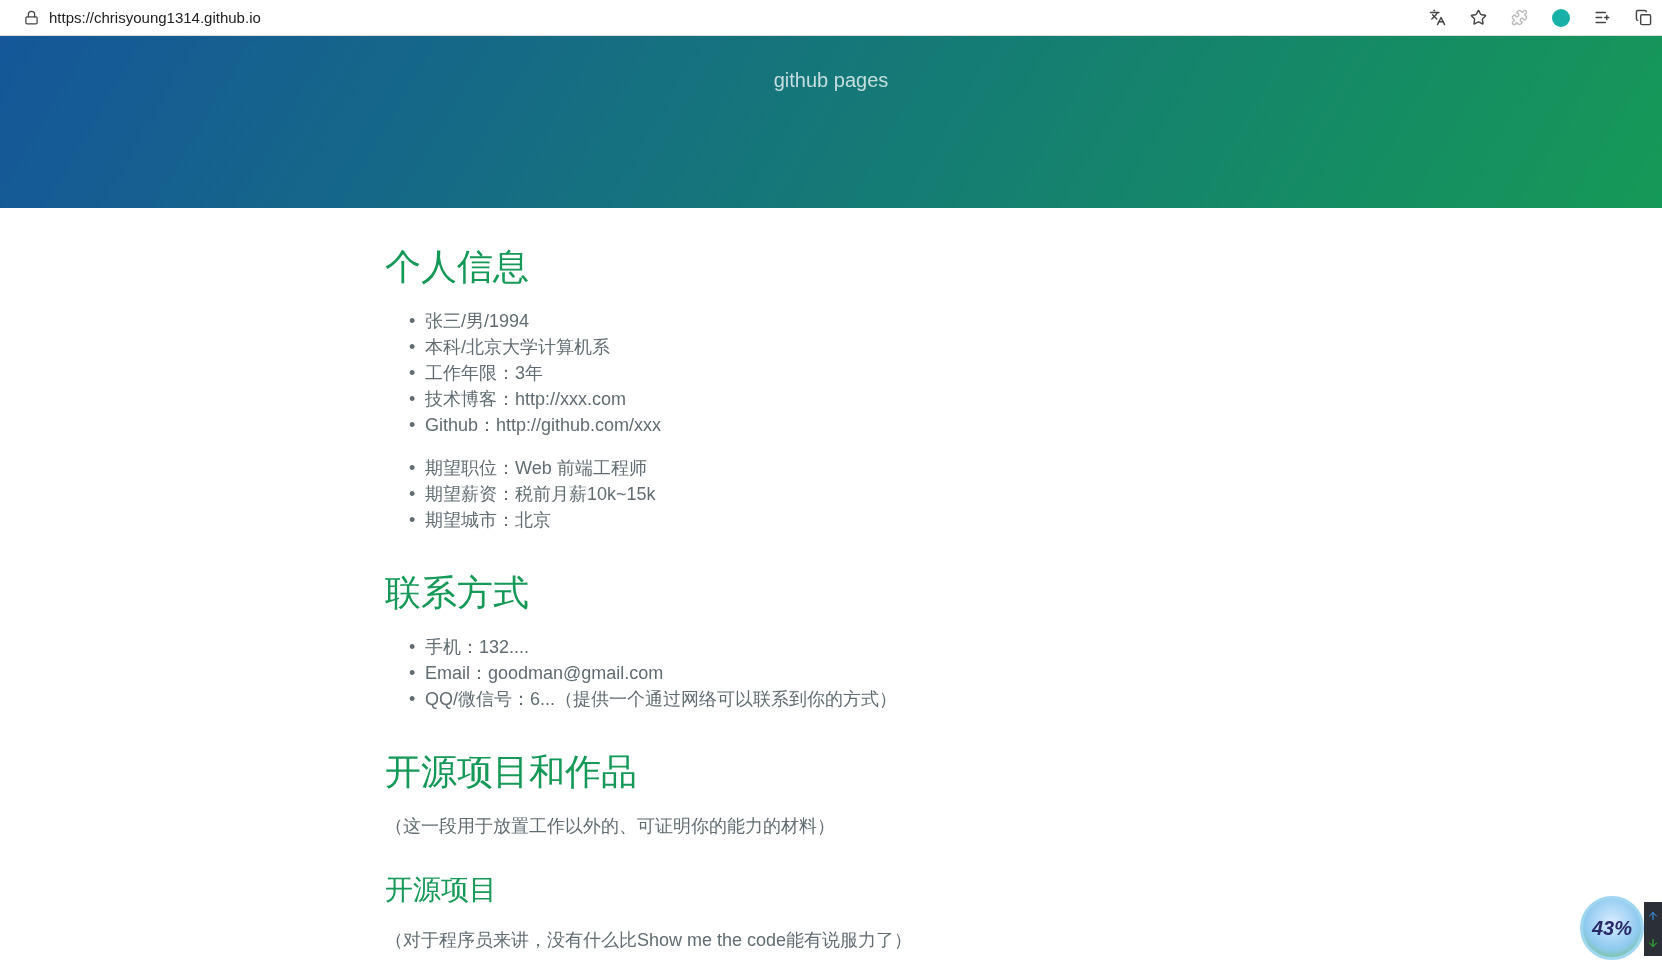  Describe the element at coordinates (484, 373) in the screenshot. I see `list-item: 工作年限：3年` at that location.